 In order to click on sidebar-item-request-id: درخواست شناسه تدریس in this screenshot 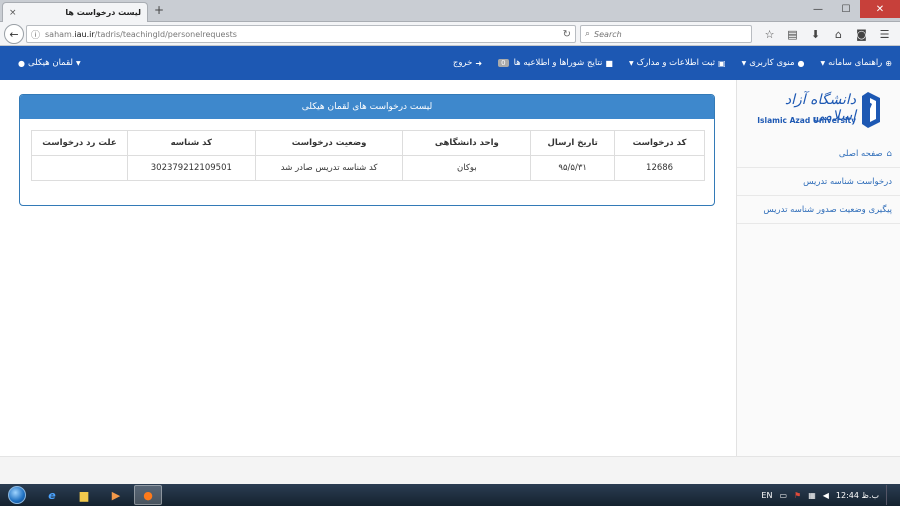, I will do `click(818, 182)`.